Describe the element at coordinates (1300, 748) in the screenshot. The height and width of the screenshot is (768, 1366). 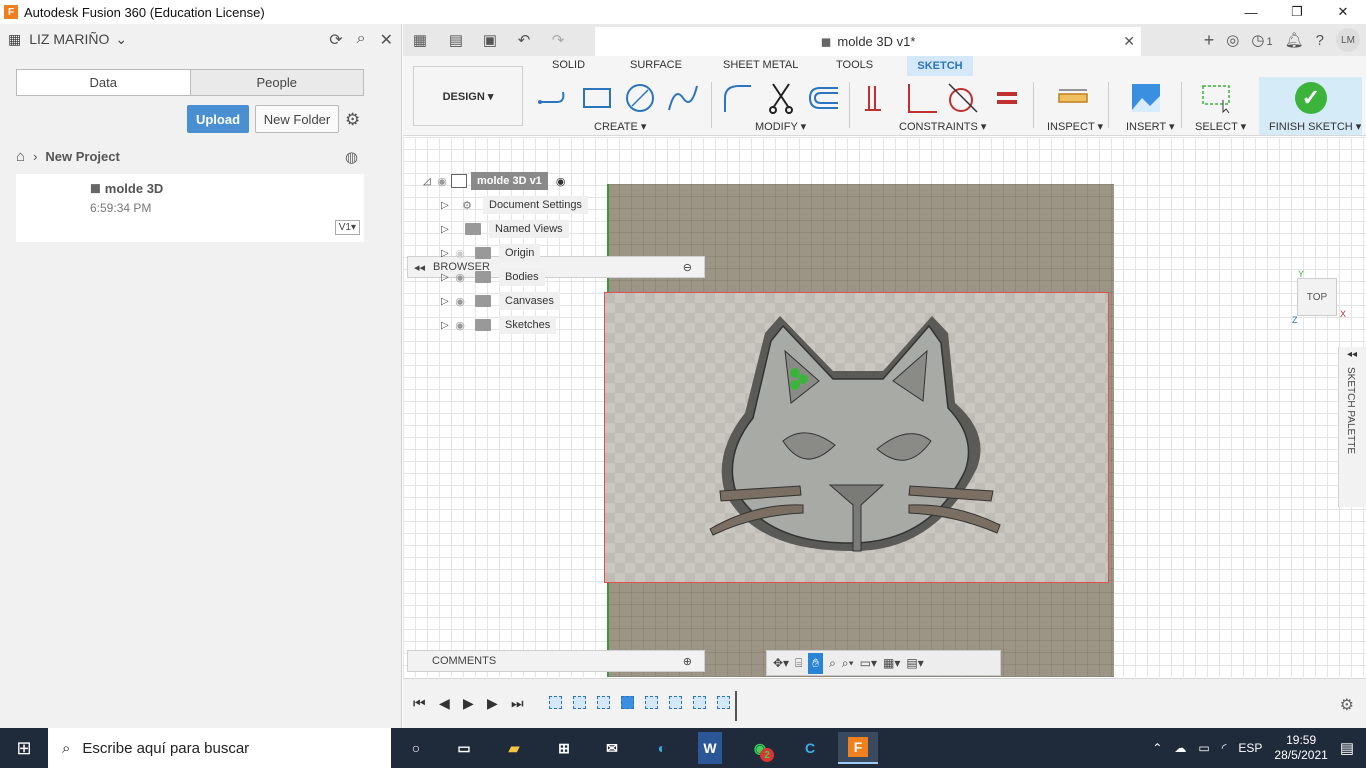
I see `clock: 19:59 28/5/2021` at that location.